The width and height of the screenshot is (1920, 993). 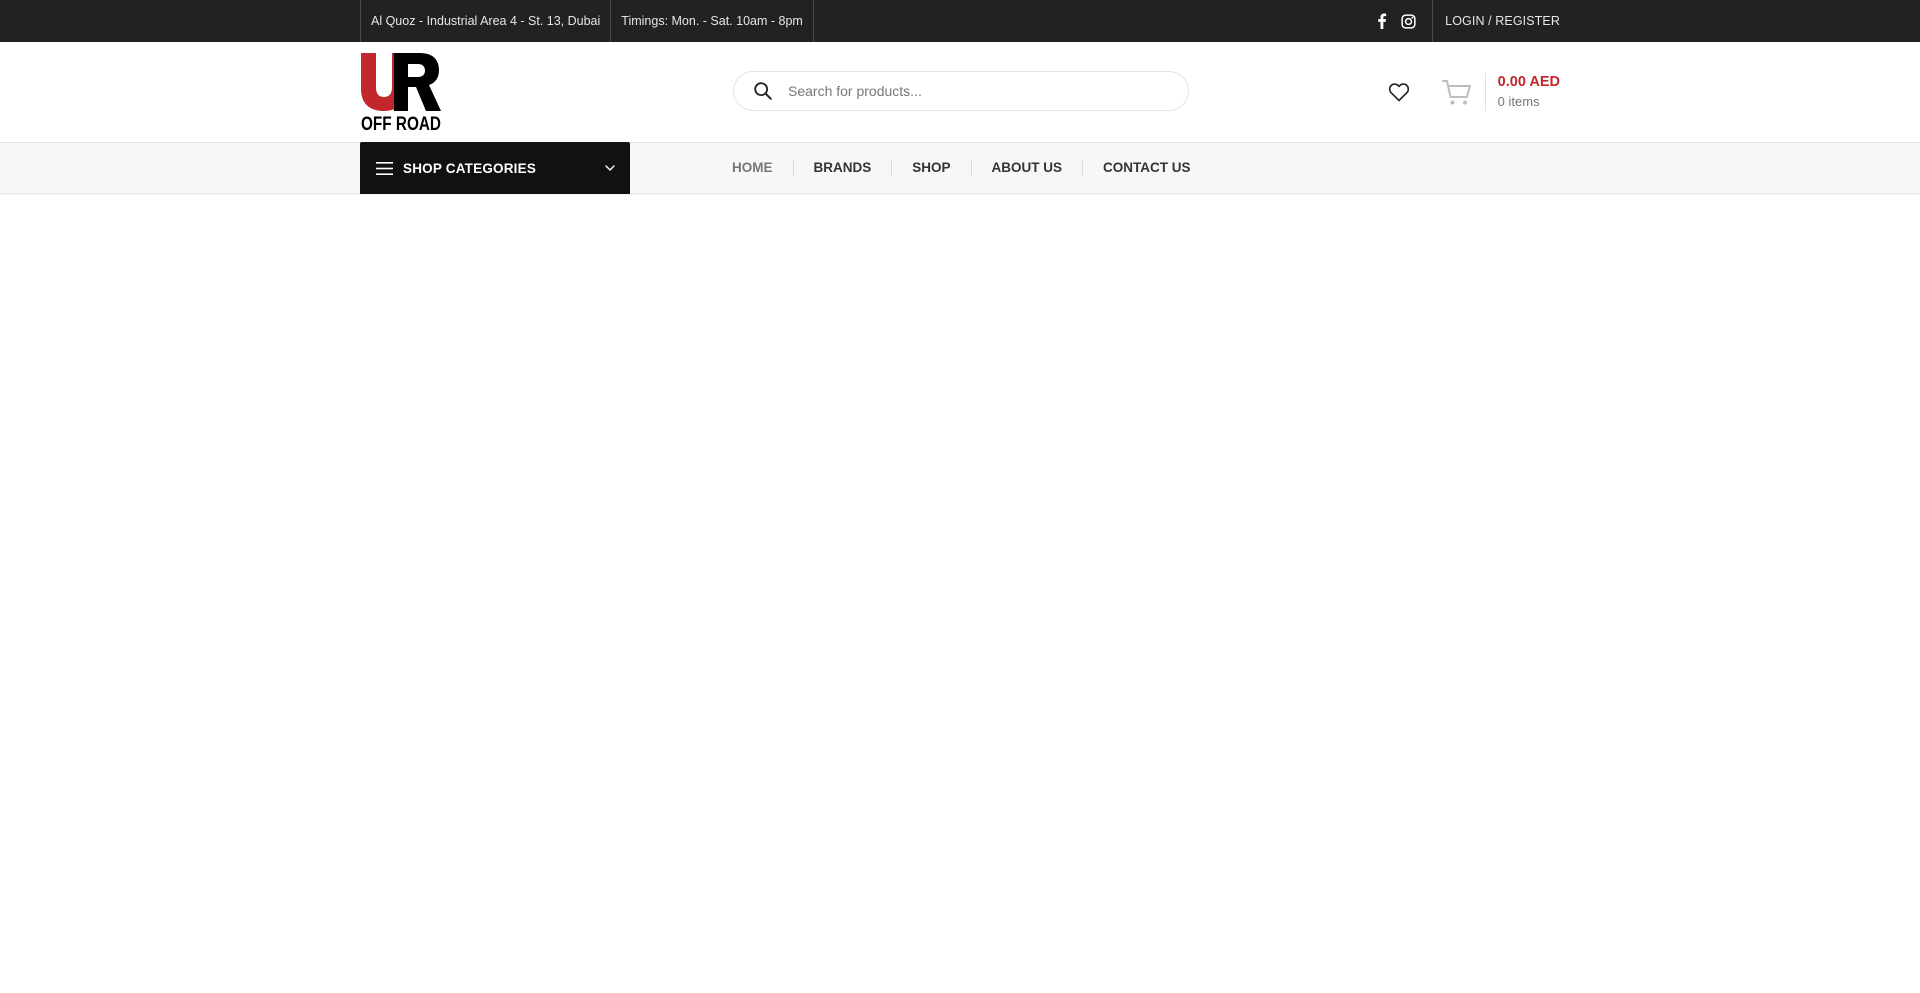 I want to click on store-timings: Timings: Mon. - Sat. 10am - 8pm, so click(x=712, y=21).